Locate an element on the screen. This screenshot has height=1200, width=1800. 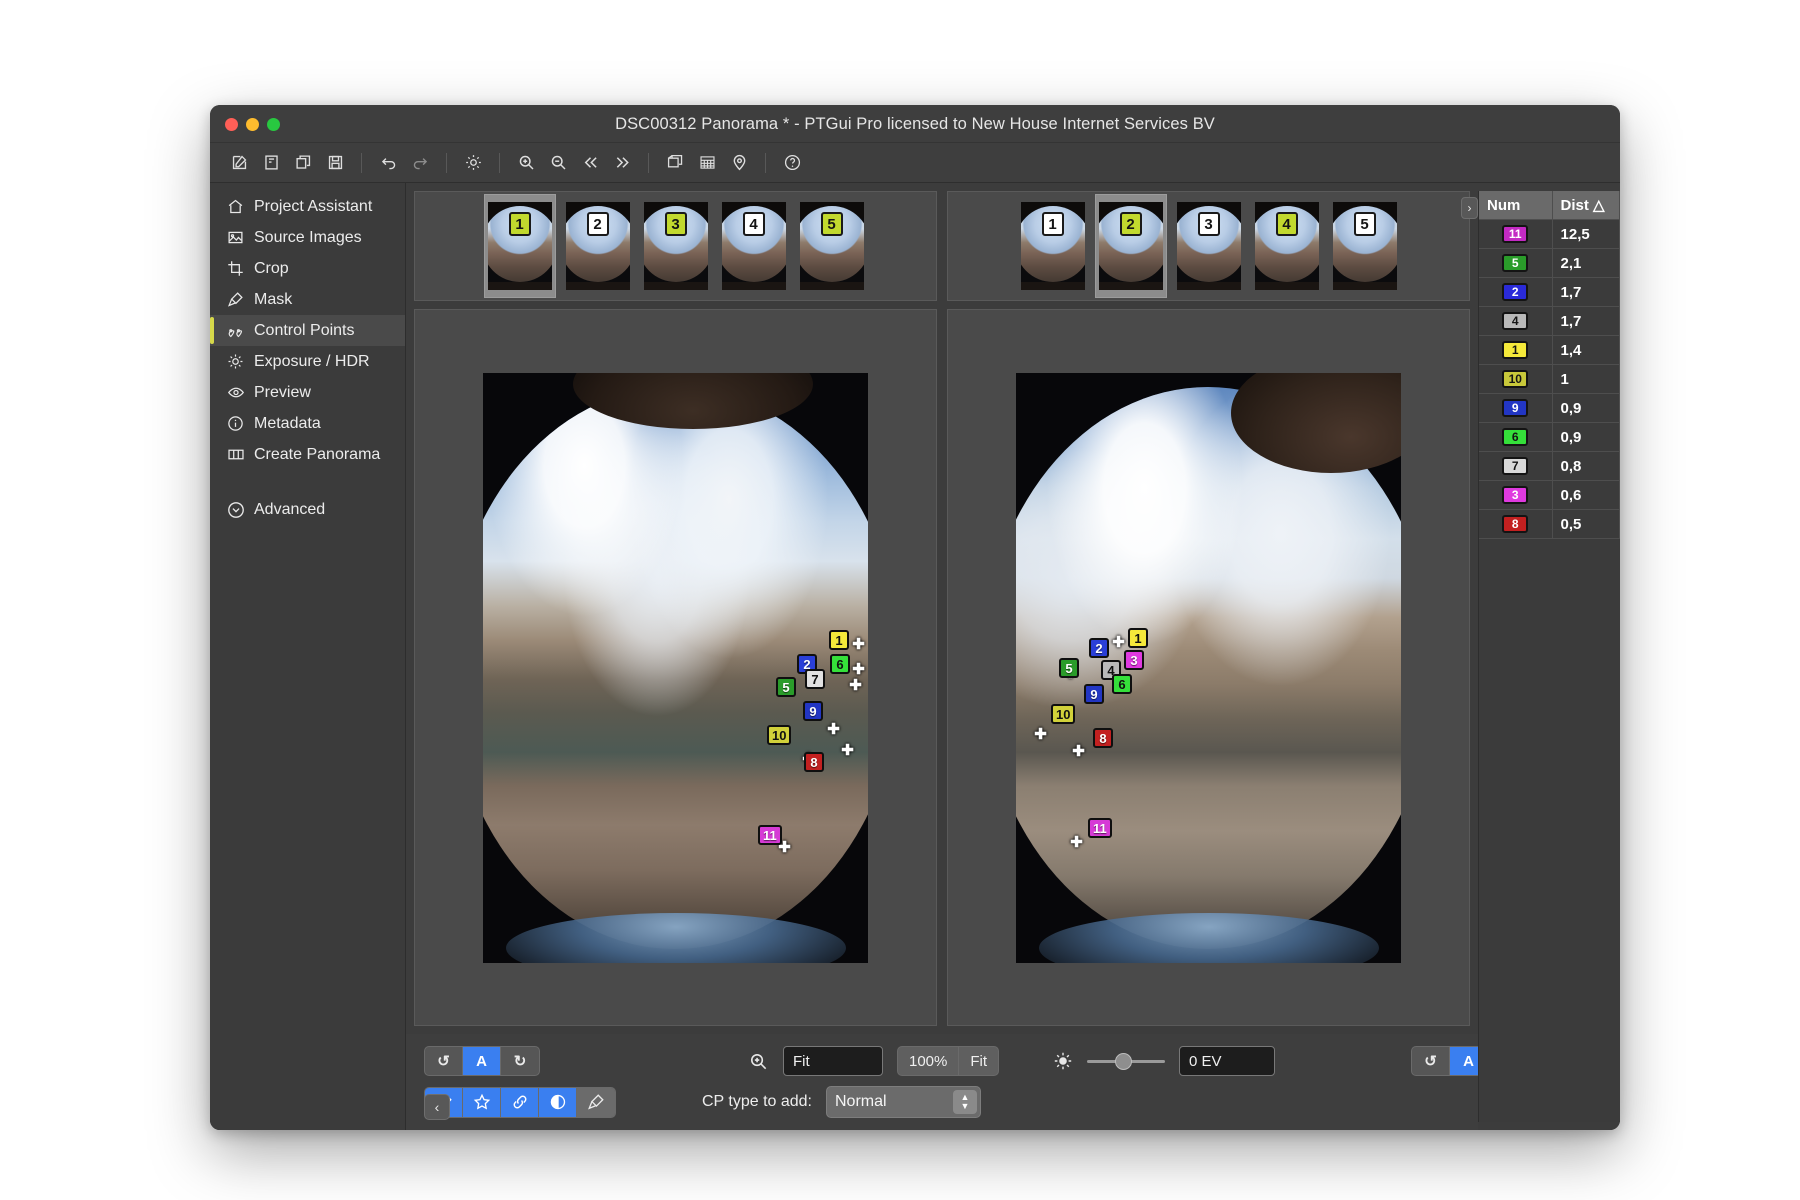
table-row: 2 1,7 is located at coordinates (1549, 292).